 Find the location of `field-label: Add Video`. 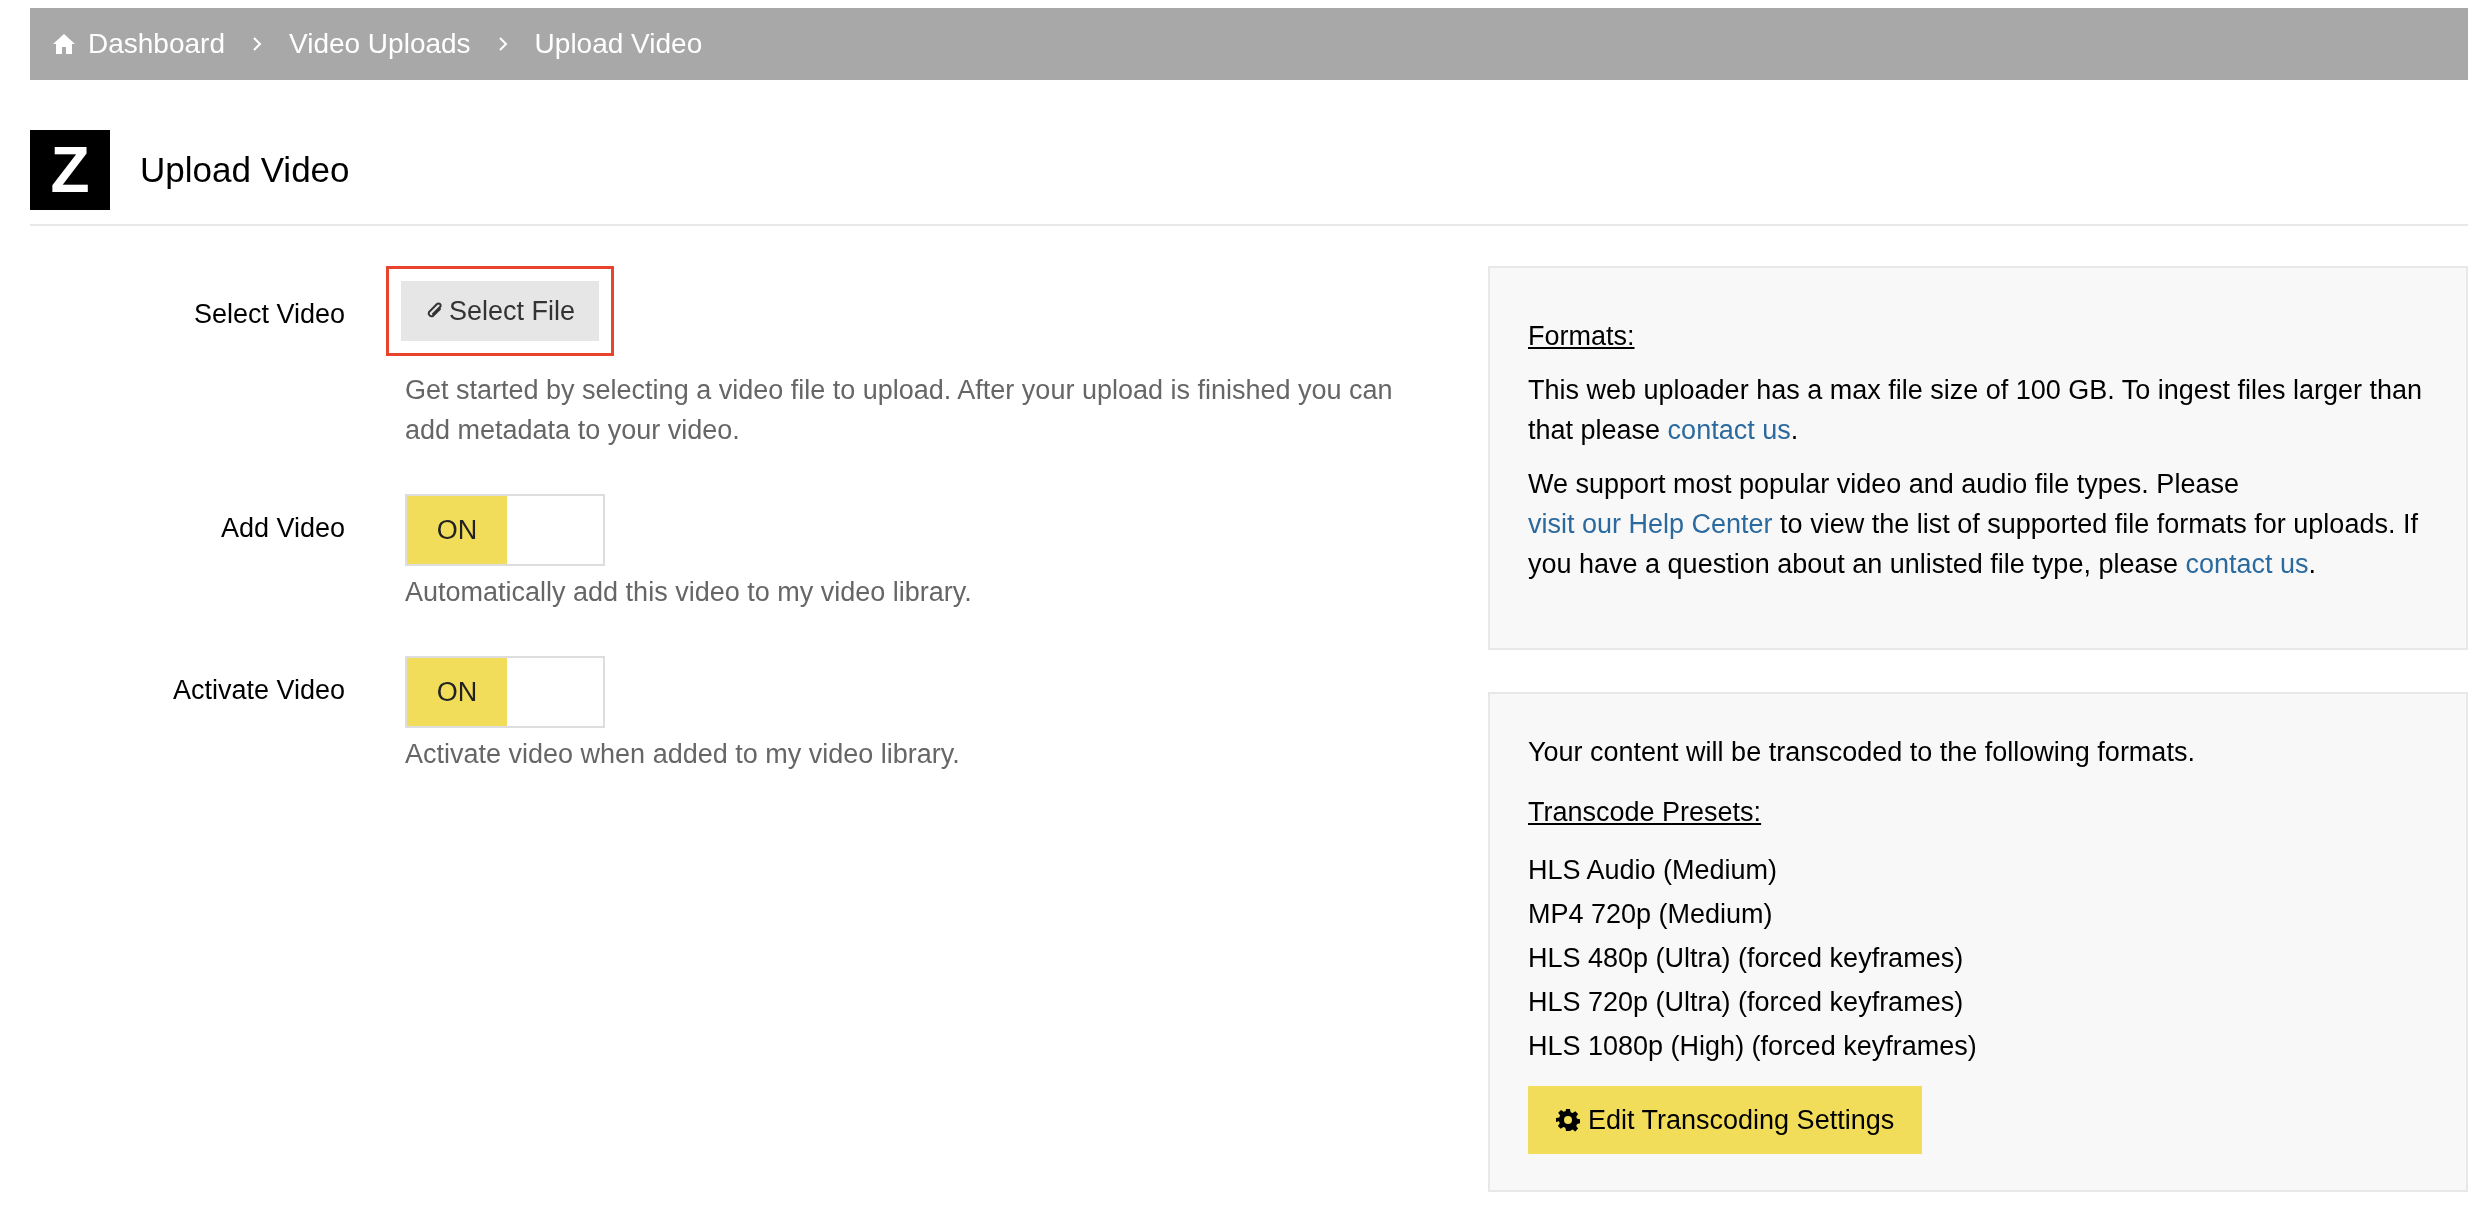

field-label: Add Video is located at coordinates (282, 528).